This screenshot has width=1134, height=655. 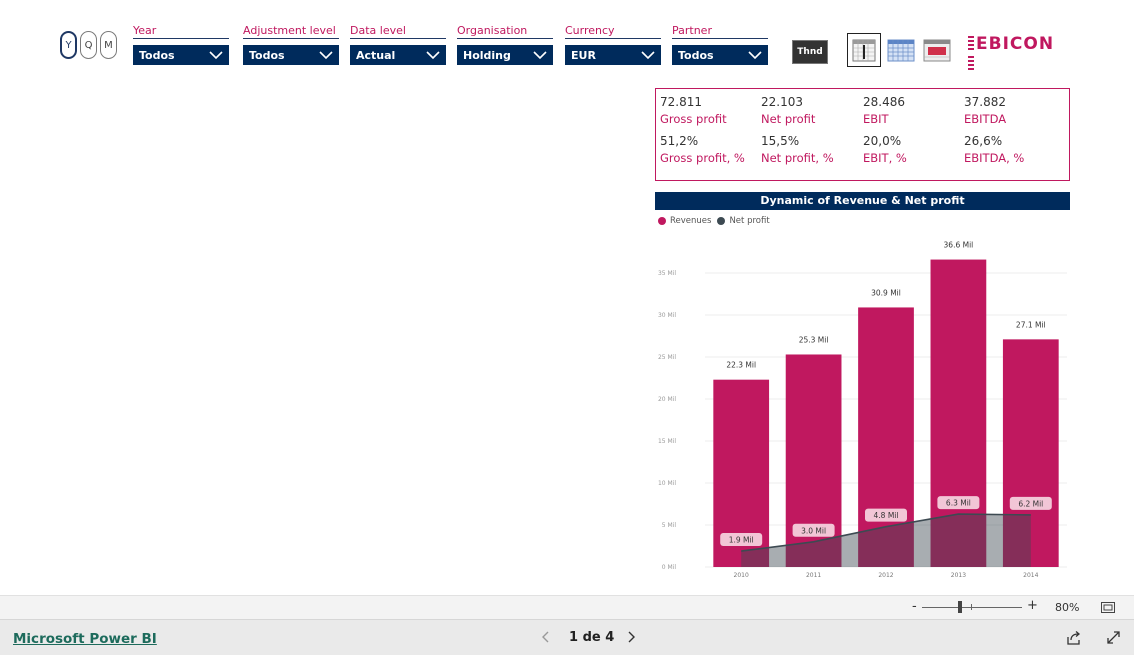 I want to click on kpi-value: 28.486, so click(x=884, y=102).